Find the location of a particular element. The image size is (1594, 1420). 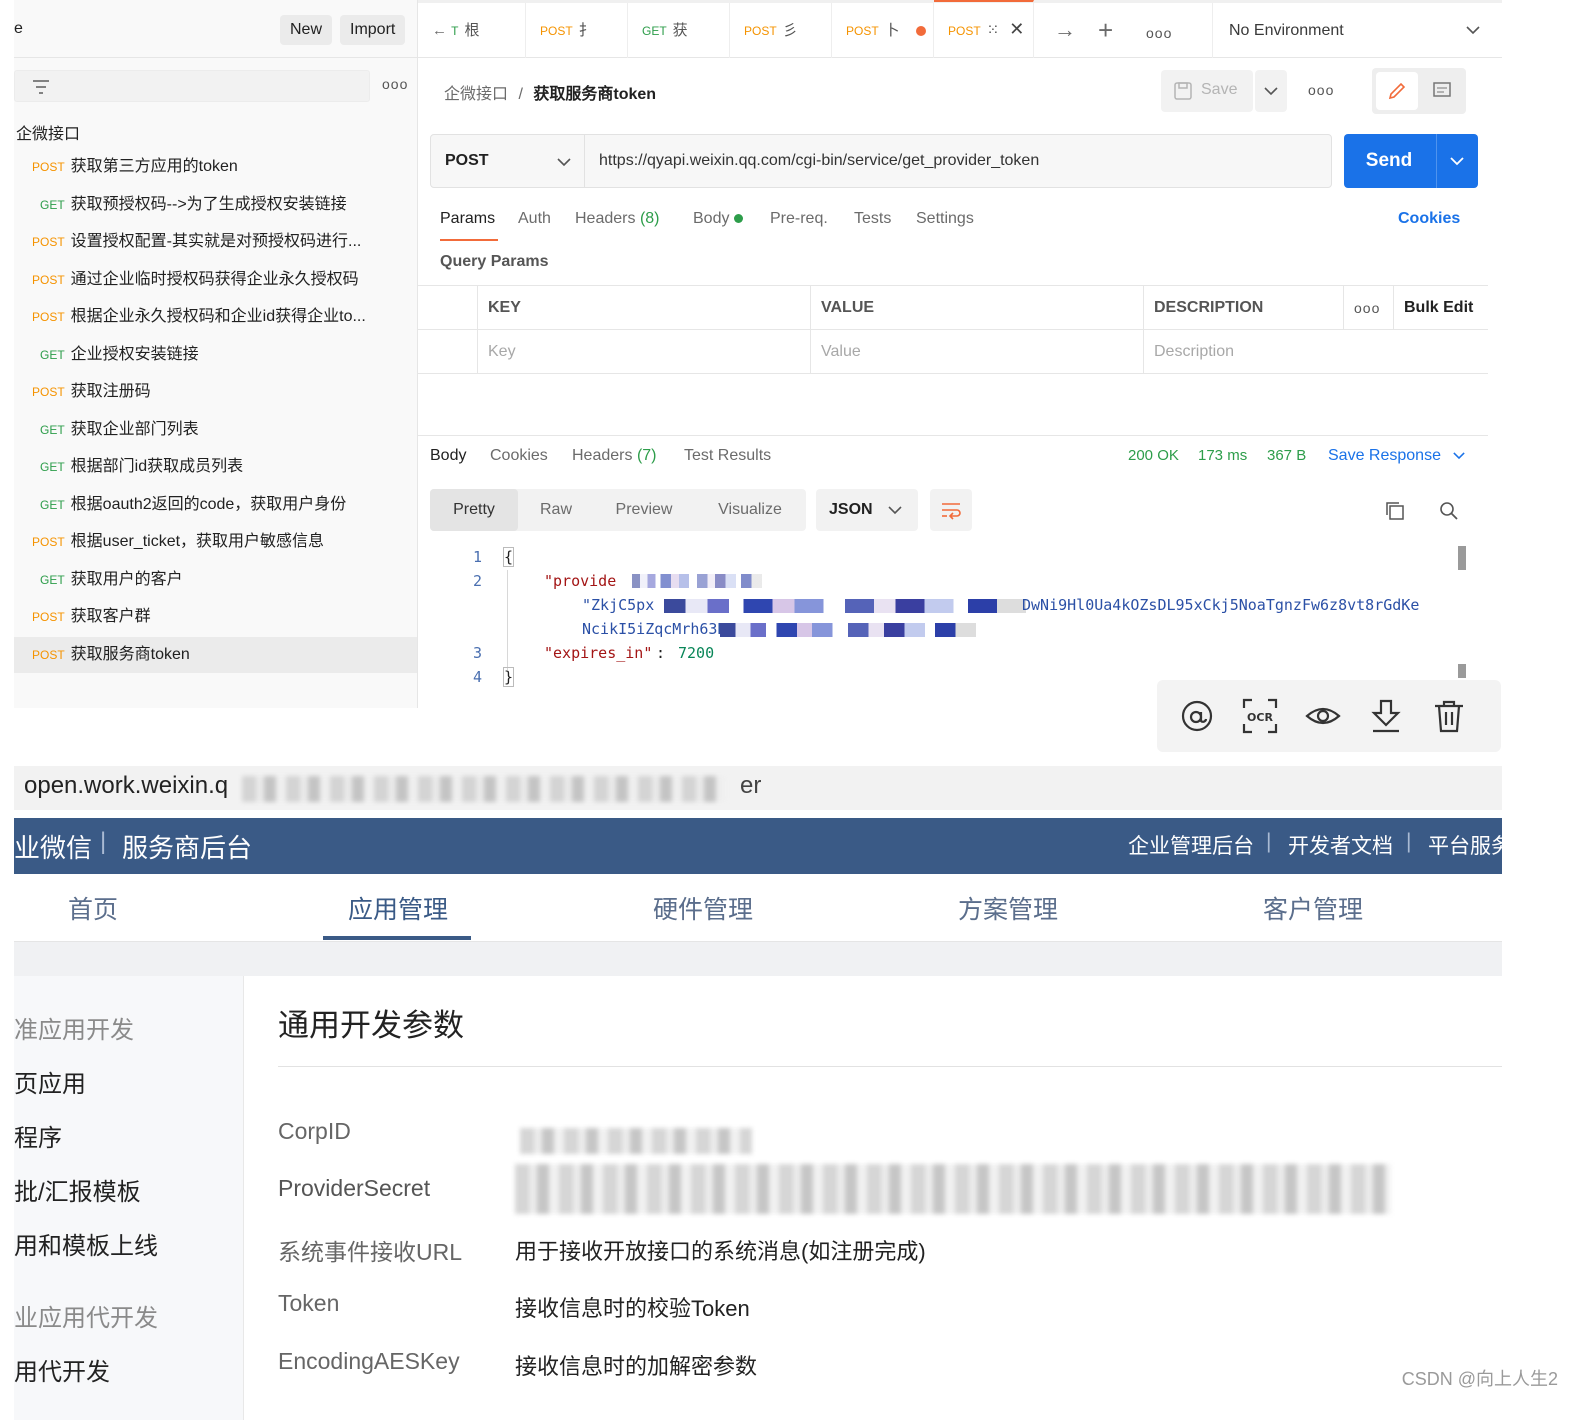

breadcrumb-request: 获取服务商token is located at coordinates (594, 94).